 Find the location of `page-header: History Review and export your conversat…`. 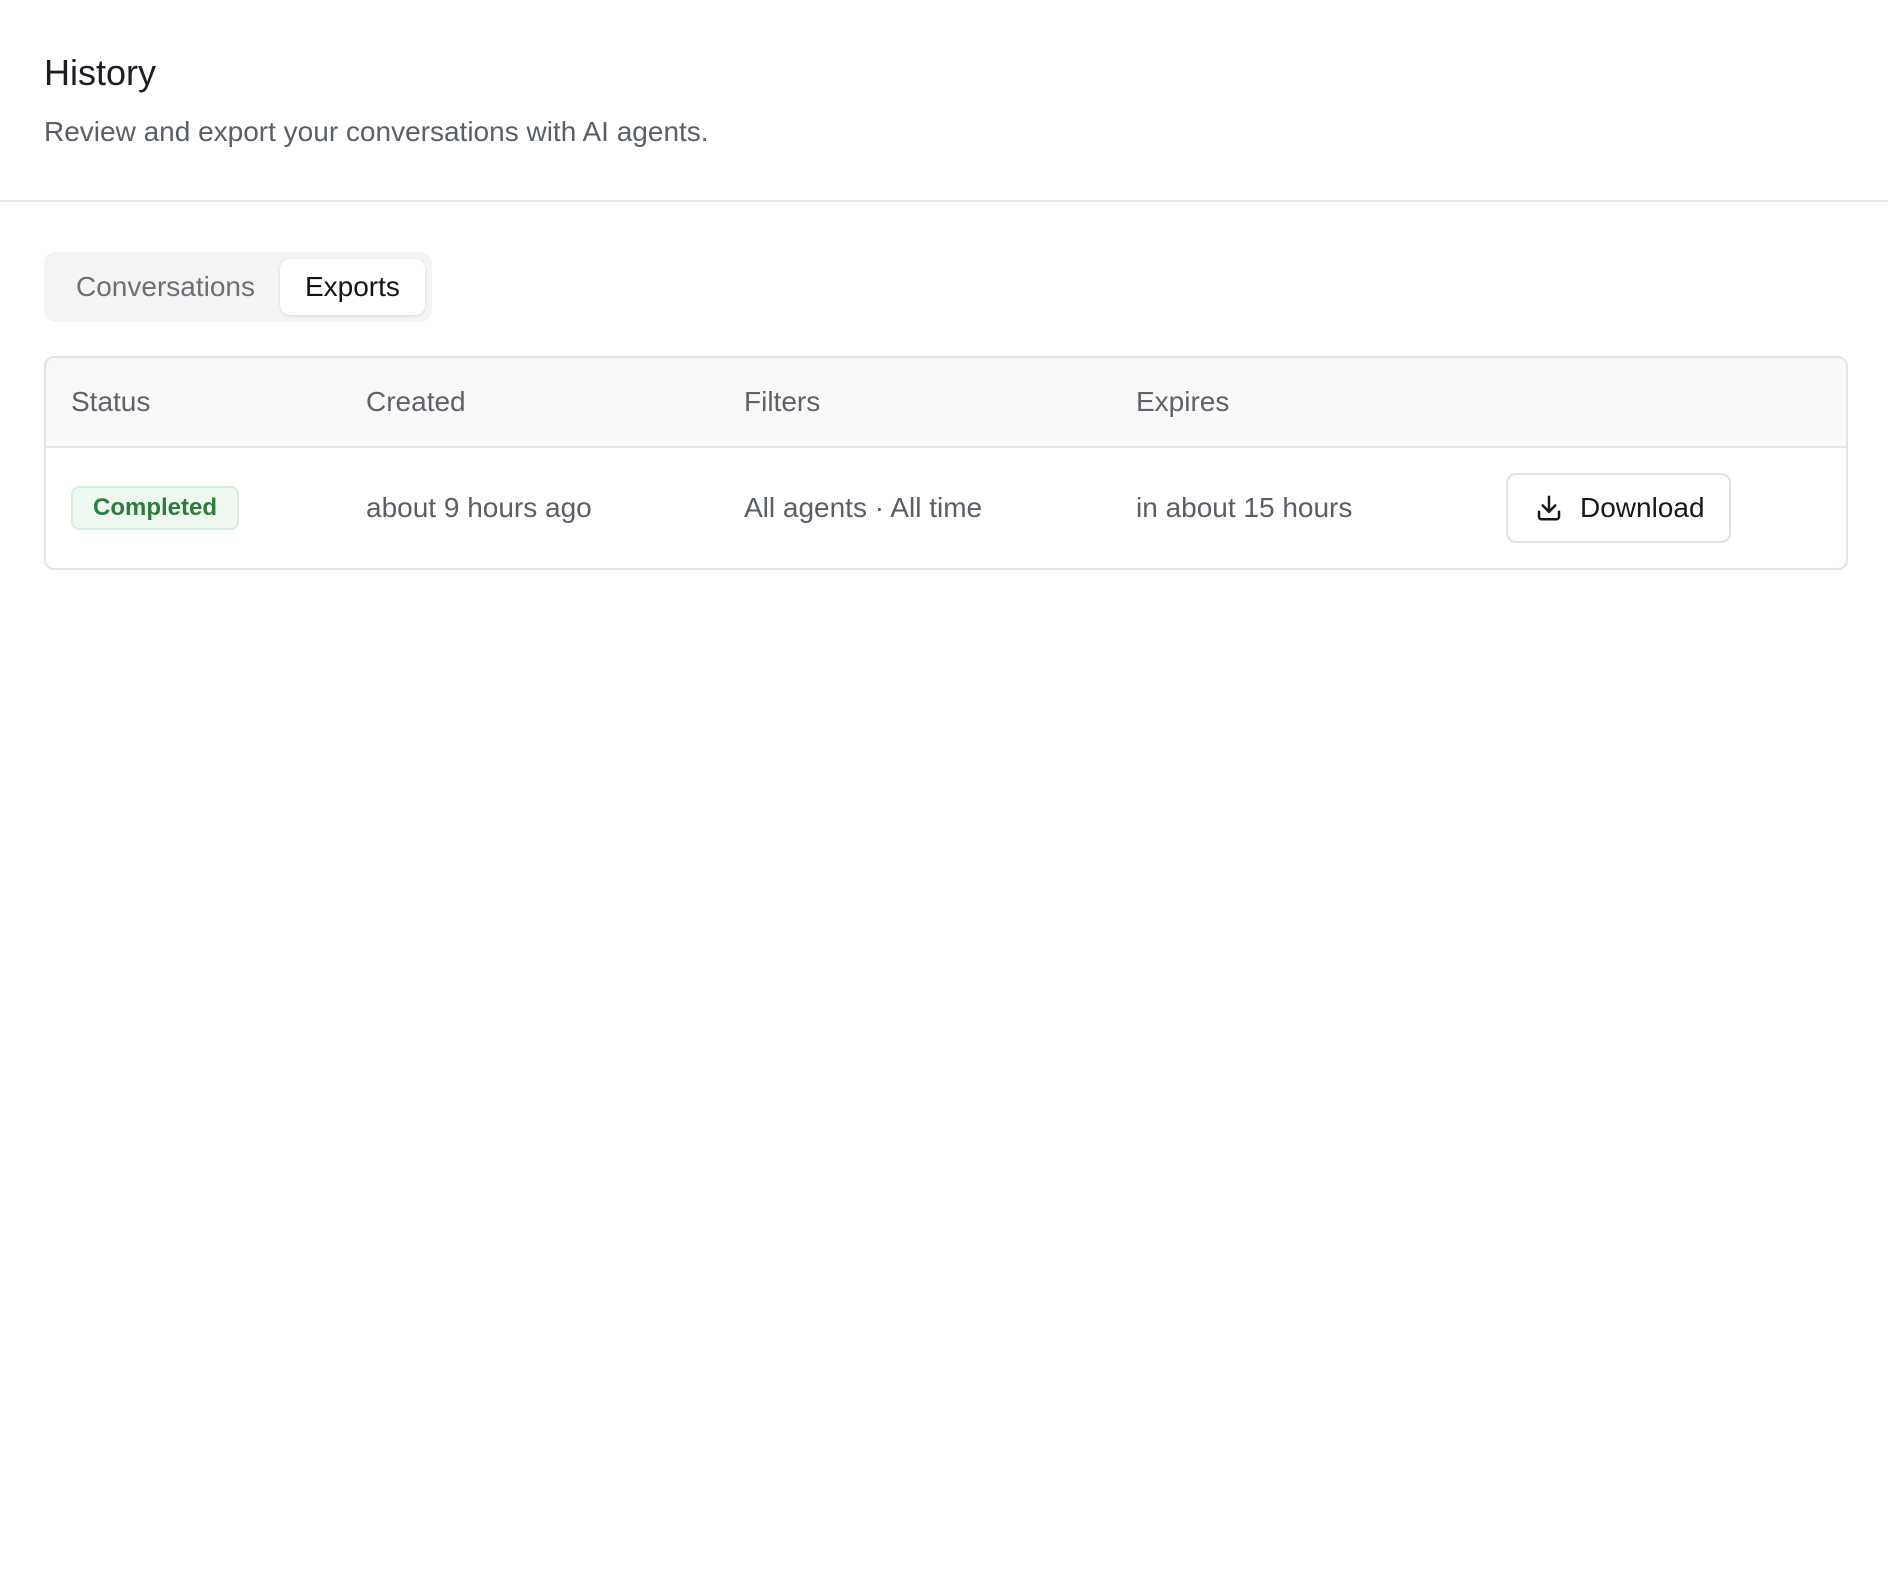

page-header: History Review and export your conversat… is located at coordinates (944, 101).